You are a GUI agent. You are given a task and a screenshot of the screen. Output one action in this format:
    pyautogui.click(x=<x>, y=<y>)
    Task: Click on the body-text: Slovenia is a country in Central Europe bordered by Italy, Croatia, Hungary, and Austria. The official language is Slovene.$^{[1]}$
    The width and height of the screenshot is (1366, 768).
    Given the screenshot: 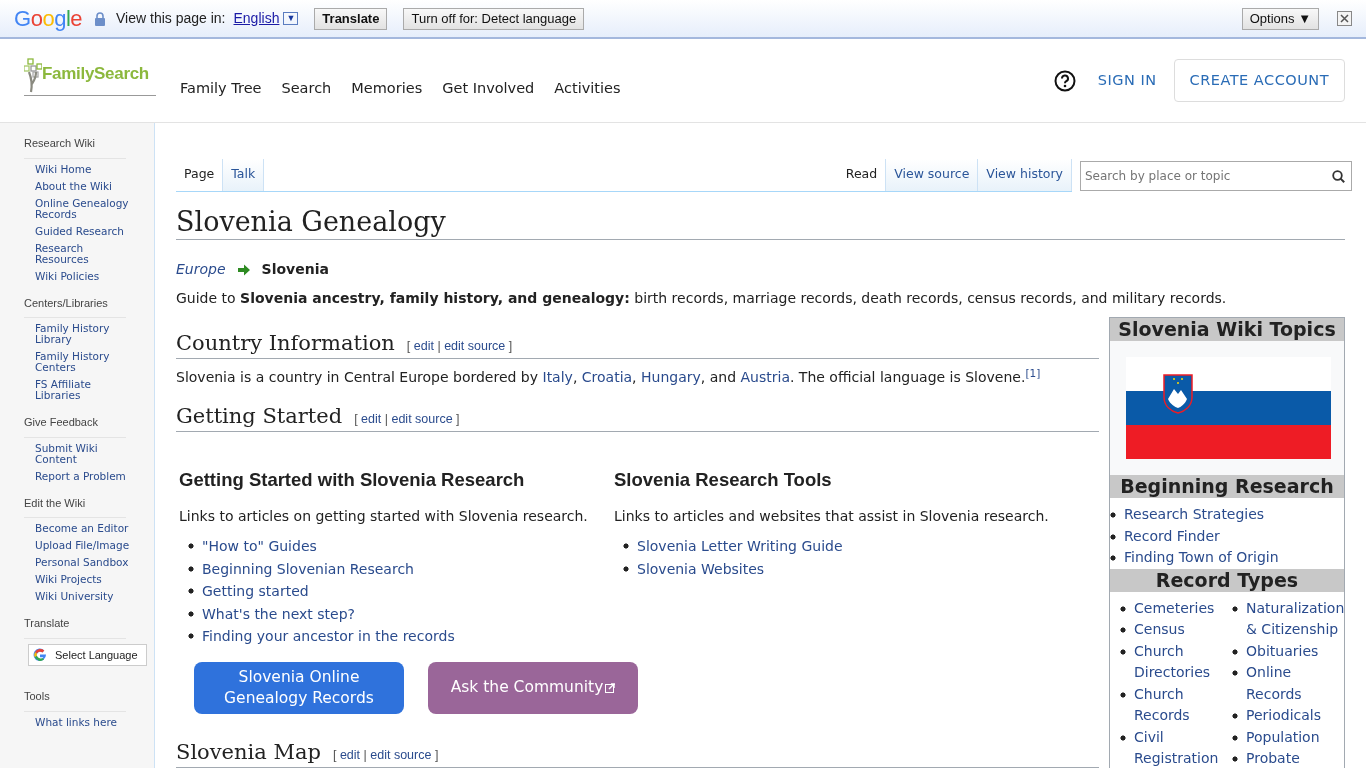 What is the action you would take?
    pyautogui.click(x=609, y=377)
    